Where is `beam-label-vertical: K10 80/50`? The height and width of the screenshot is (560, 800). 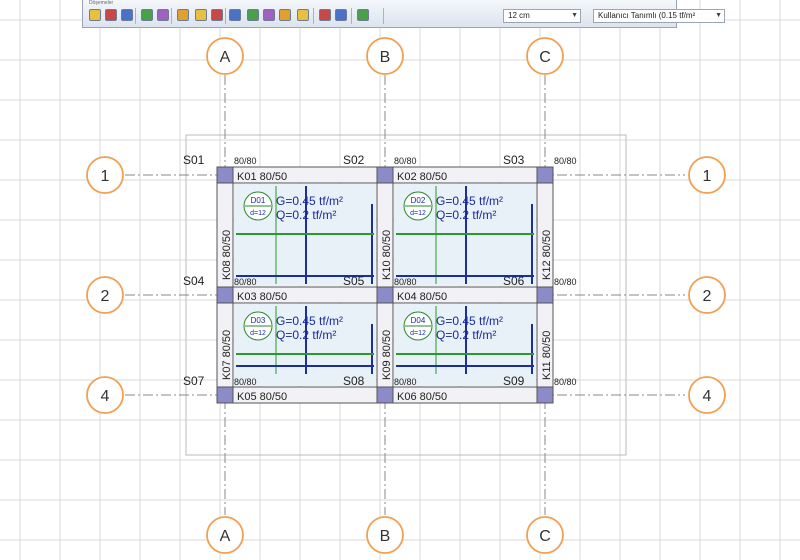 beam-label-vertical: K10 80/50 is located at coordinates (387, 255).